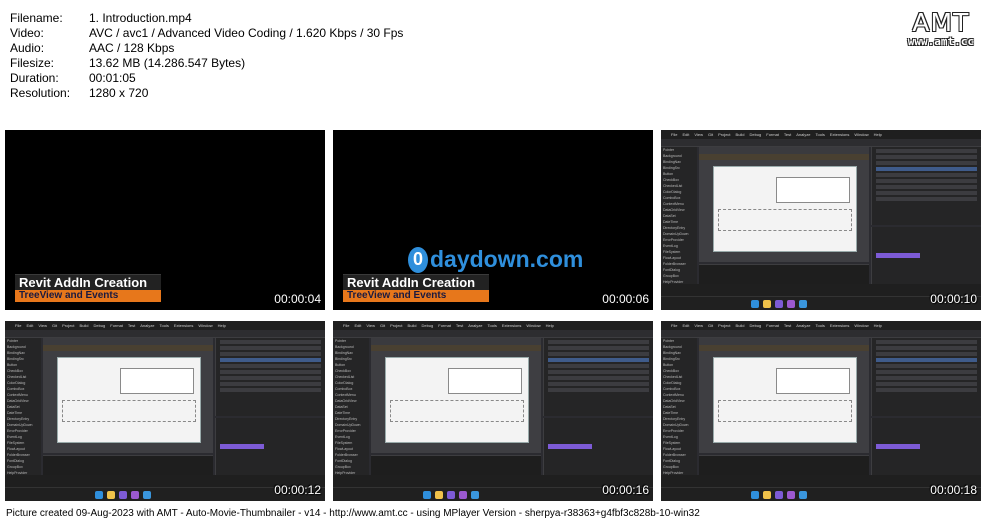  Describe the element at coordinates (898, 255) in the screenshot. I see `selected-property` at that location.